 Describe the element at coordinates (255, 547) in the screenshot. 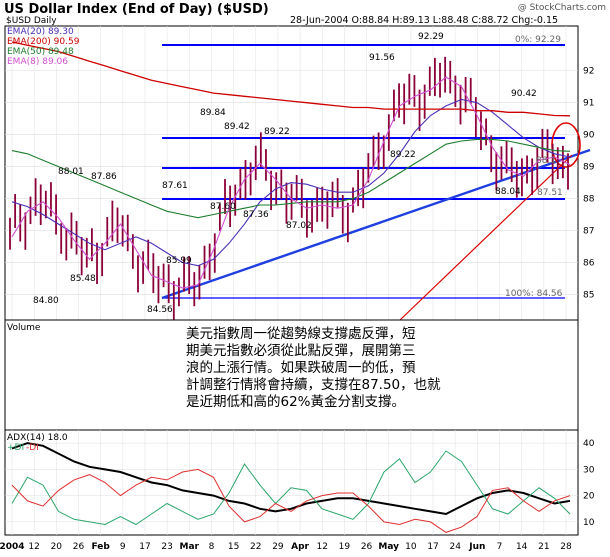

I see `x-tick-label: 22` at that location.